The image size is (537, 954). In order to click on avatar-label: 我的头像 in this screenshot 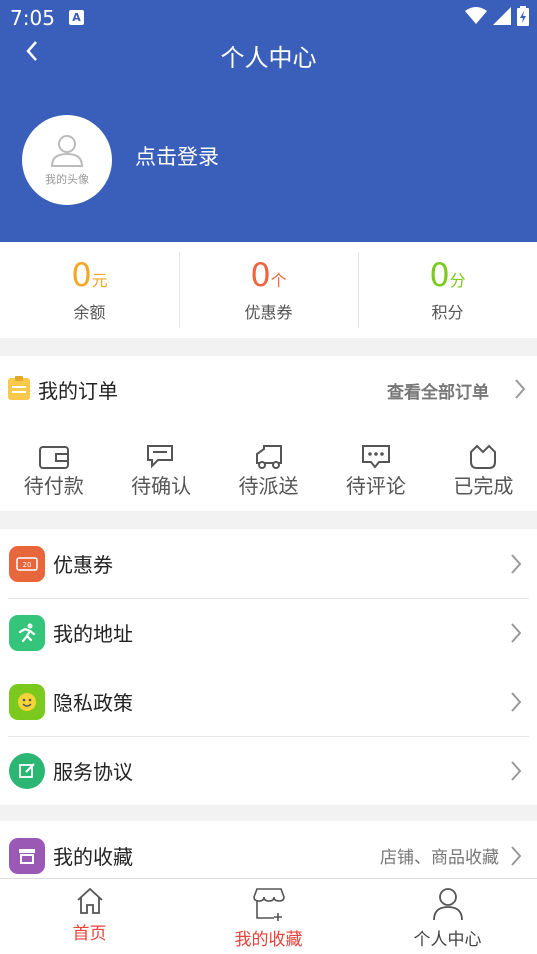, I will do `click(67, 179)`.